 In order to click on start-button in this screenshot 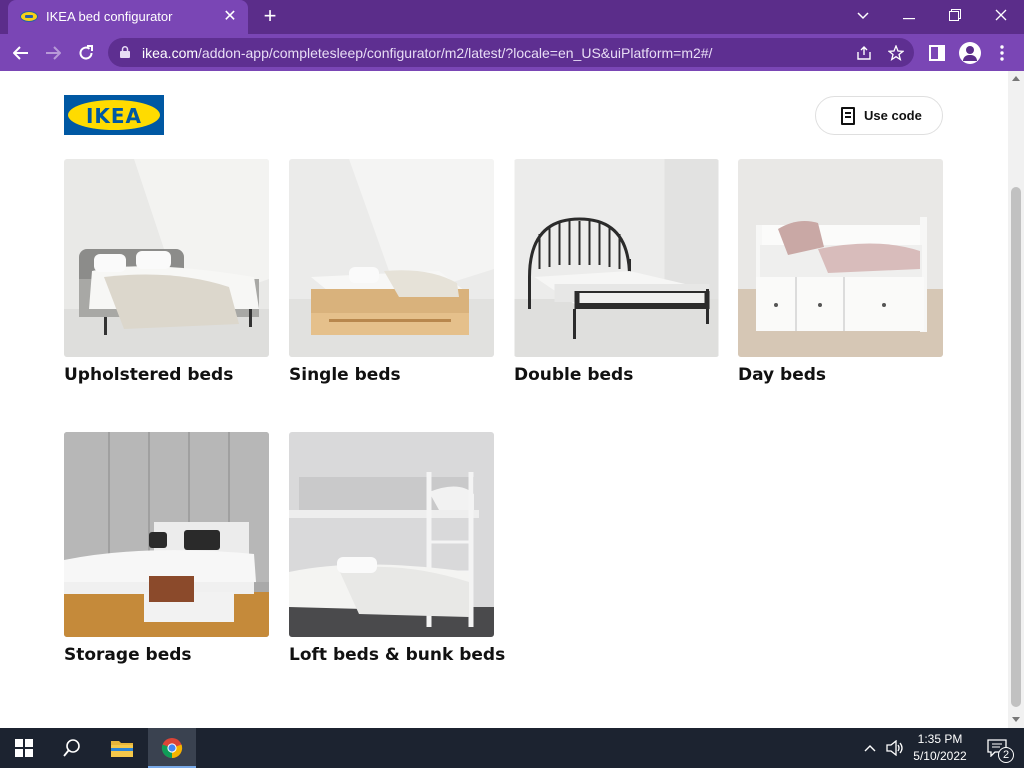, I will do `click(24, 748)`.